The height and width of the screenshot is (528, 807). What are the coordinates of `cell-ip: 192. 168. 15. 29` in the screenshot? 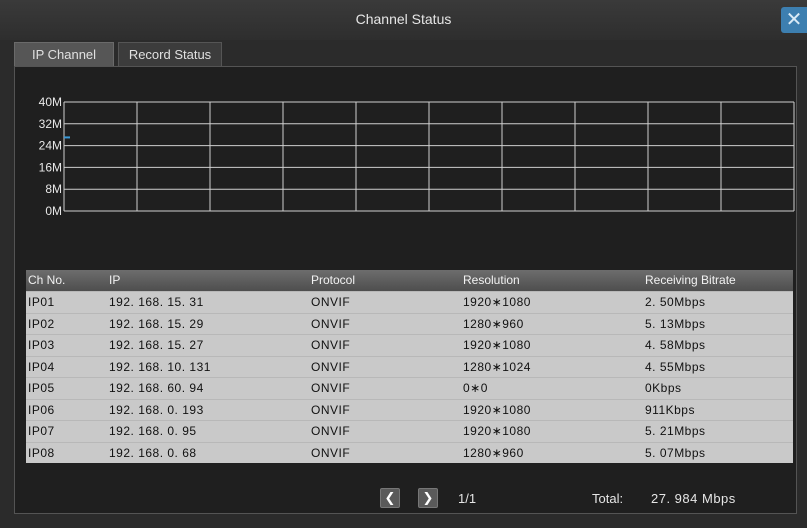 It's located at (156, 323).